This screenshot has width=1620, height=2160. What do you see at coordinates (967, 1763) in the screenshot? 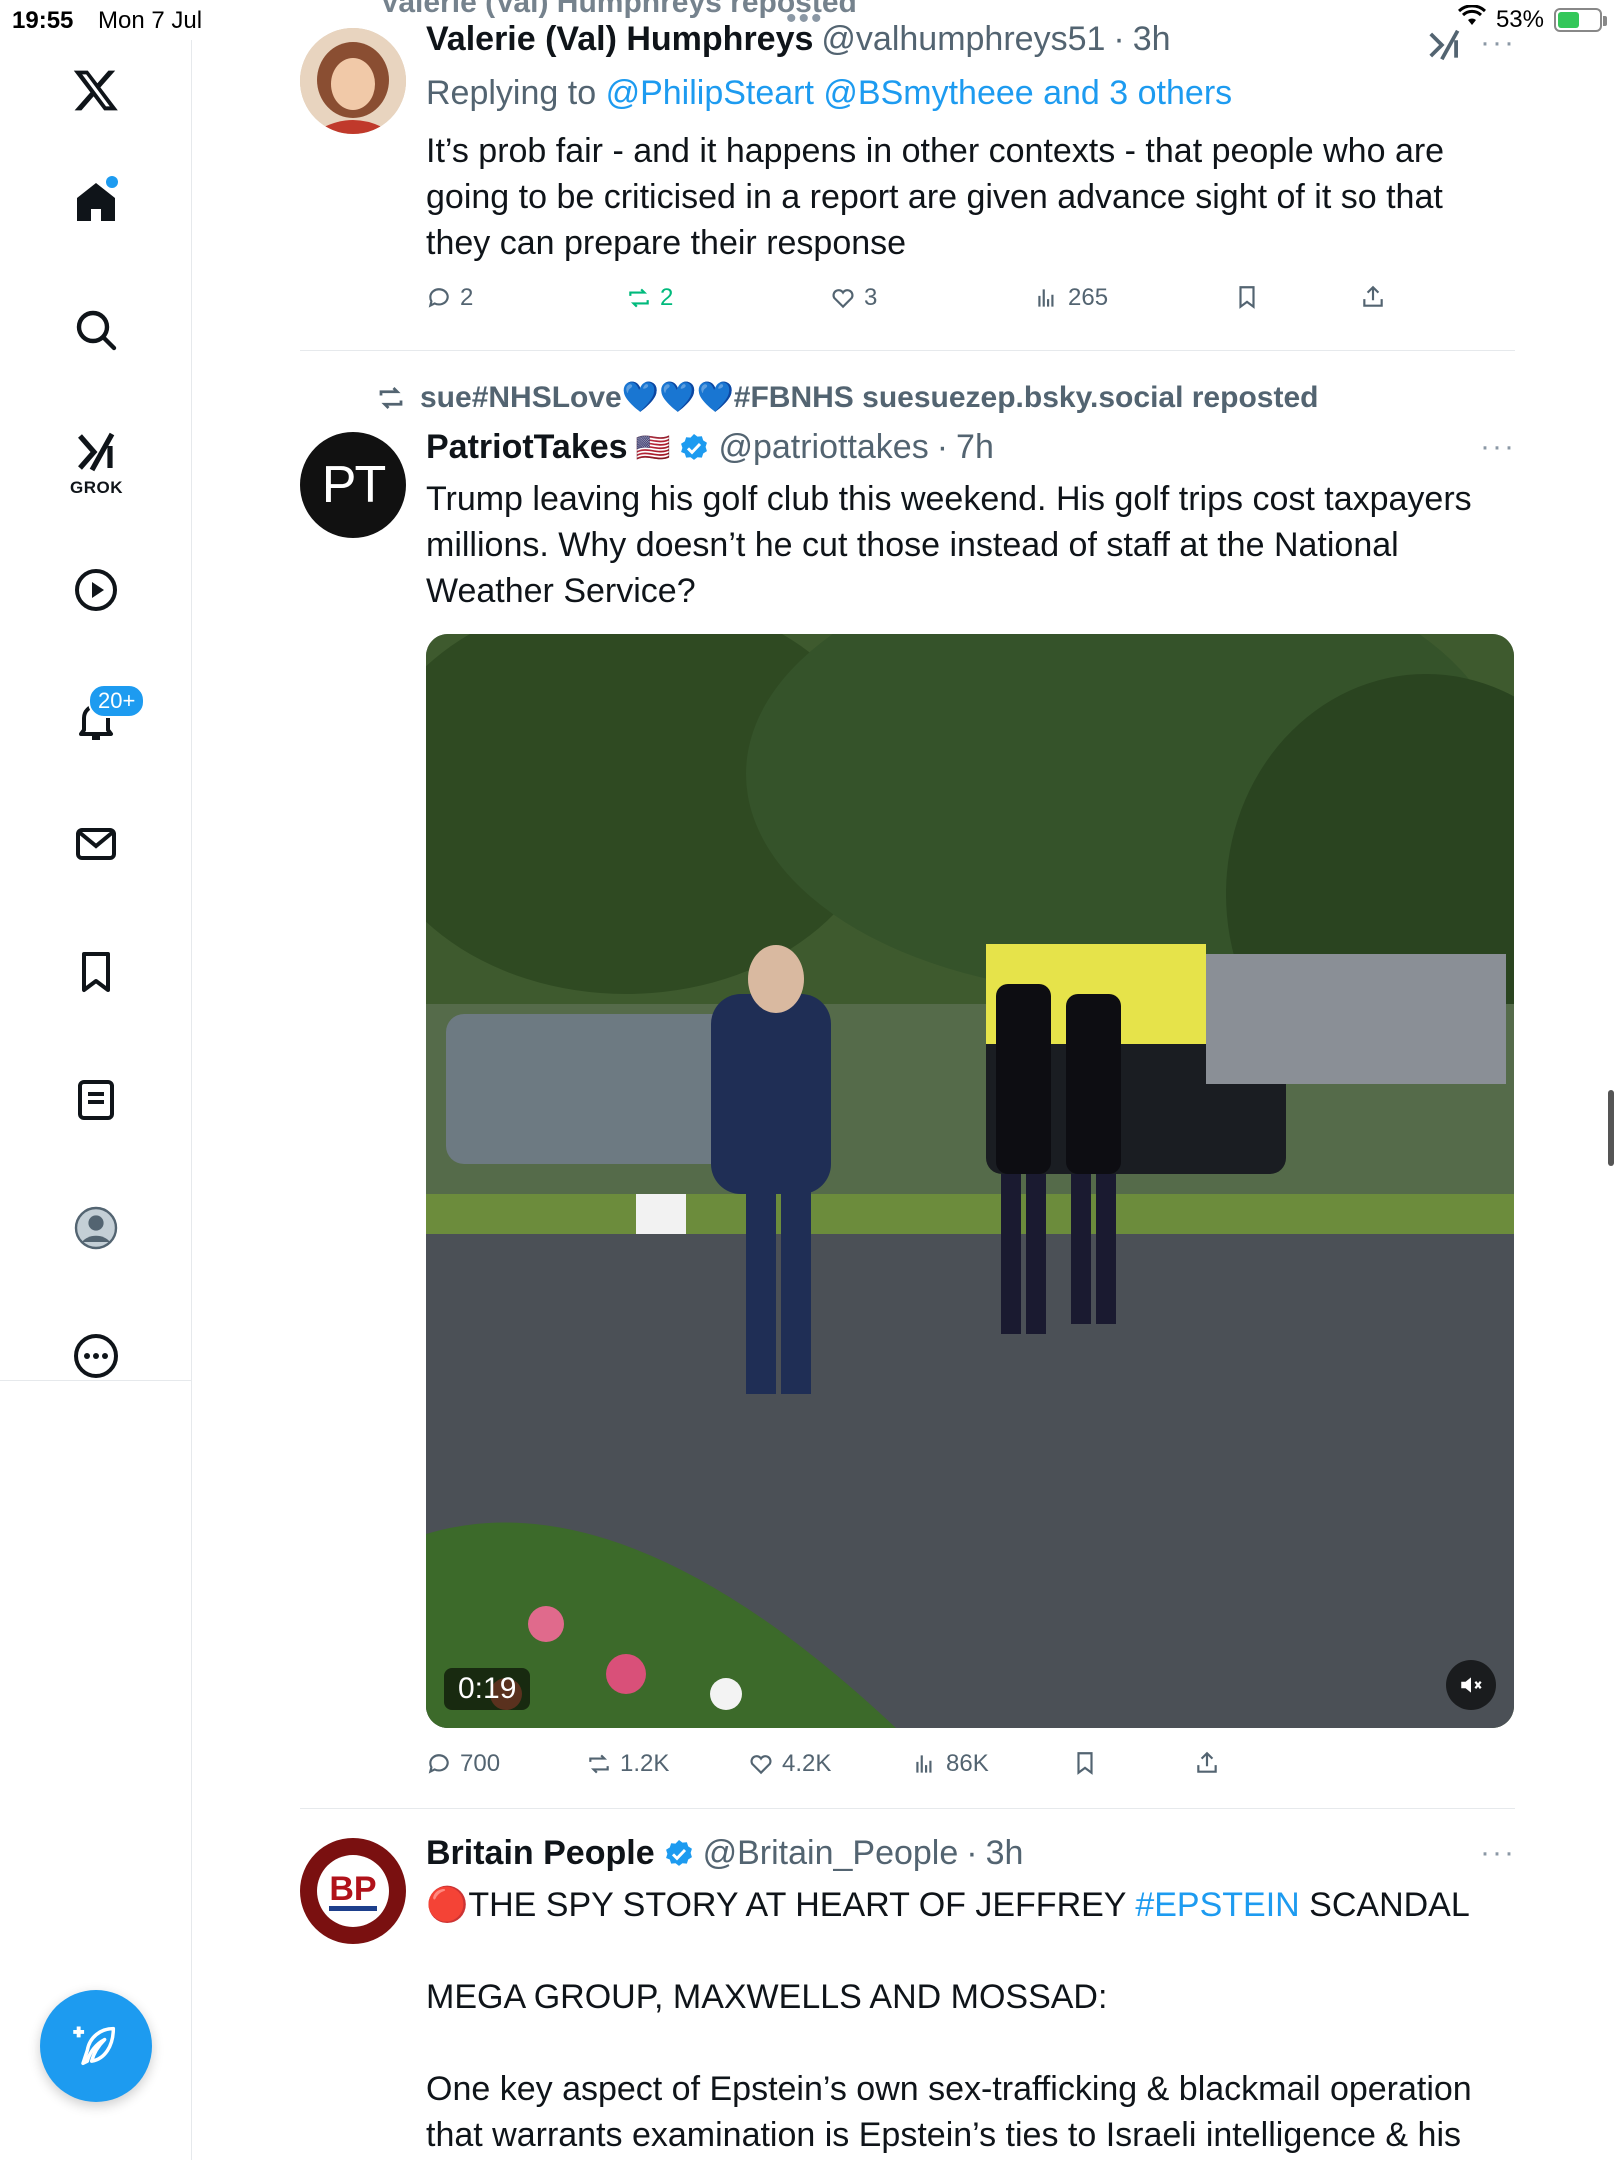
I see `views-count: 86K` at bounding box center [967, 1763].